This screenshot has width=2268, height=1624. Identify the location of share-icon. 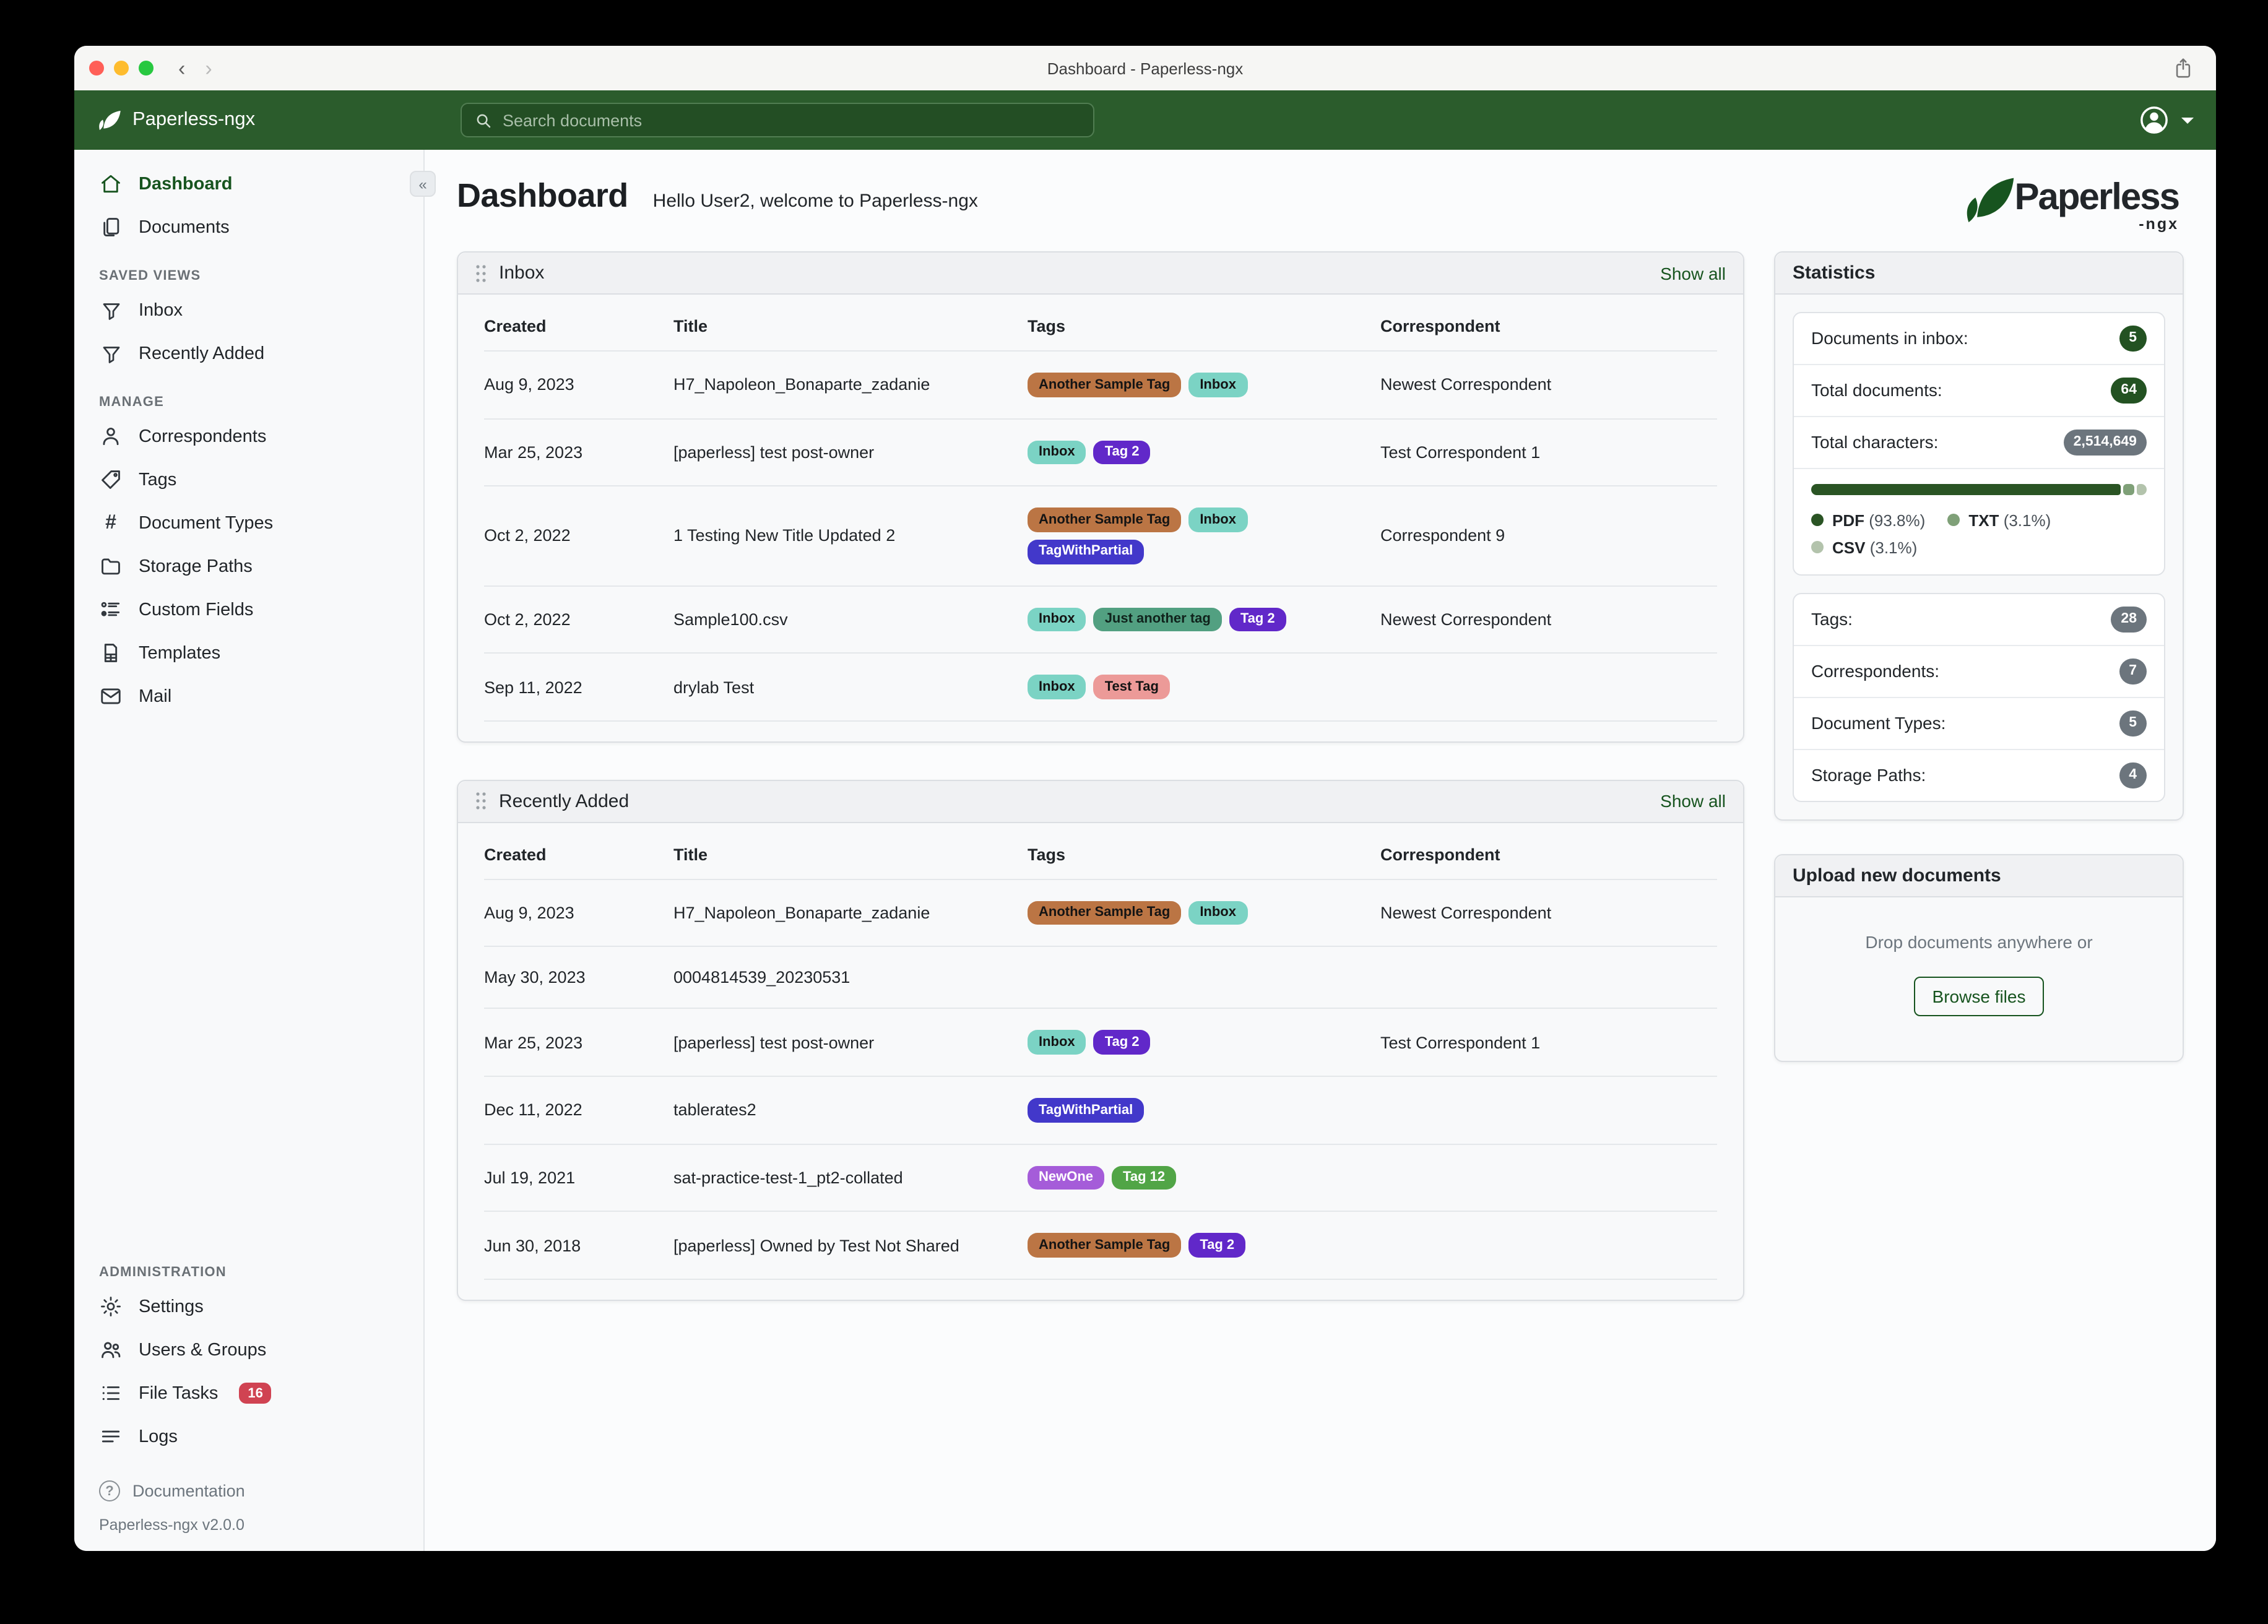
(2183, 68).